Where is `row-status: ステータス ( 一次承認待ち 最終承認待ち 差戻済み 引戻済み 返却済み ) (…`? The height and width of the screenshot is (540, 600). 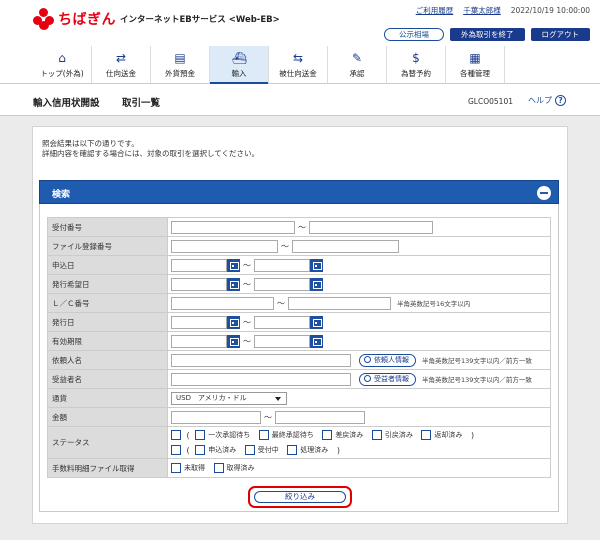
row-status: ステータス ( 一次承認待ち 最終承認待ち 差戻済み 引戻済み 返却済み ) (… is located at coordinates (299, 442).